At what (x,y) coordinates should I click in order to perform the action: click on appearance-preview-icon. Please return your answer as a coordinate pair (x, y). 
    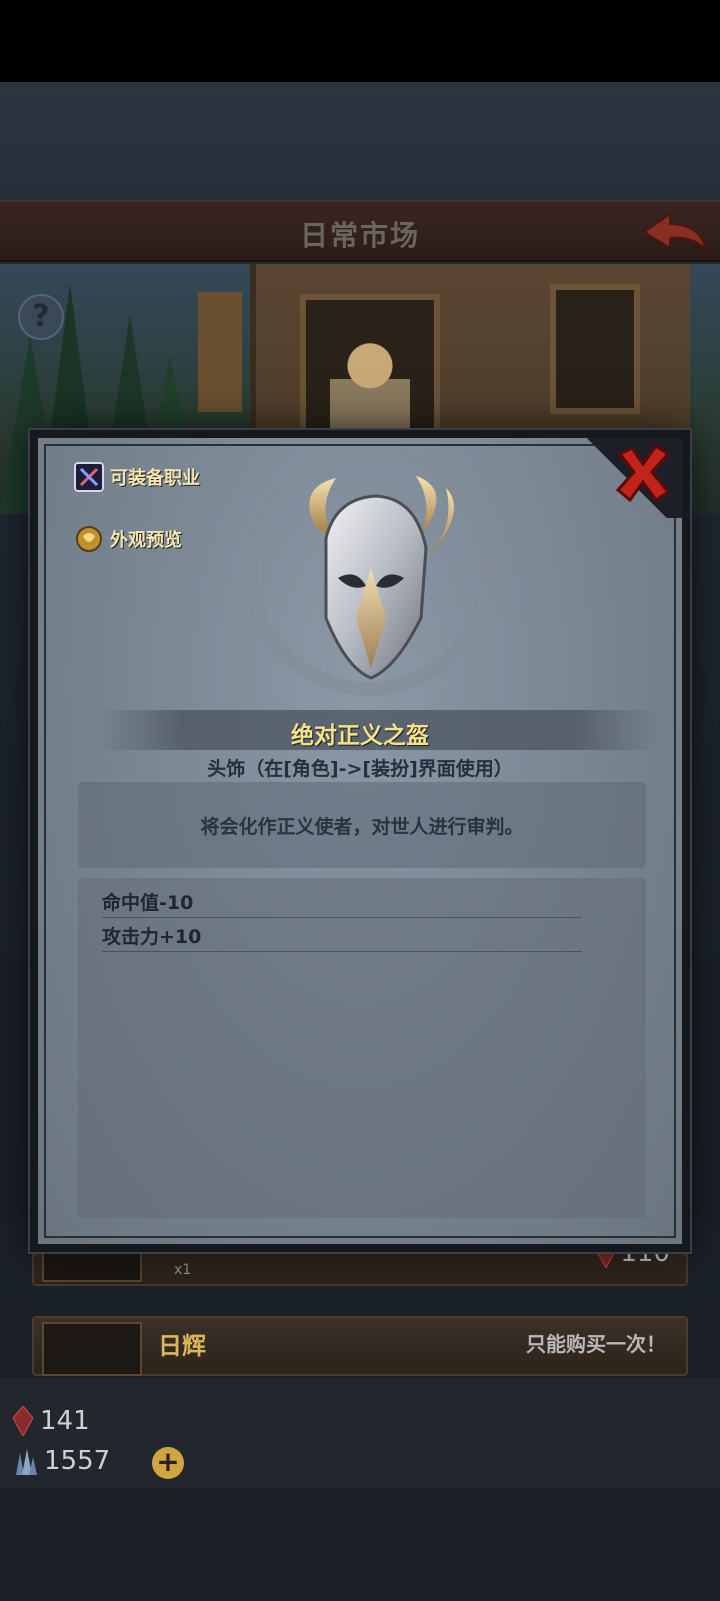
    Looking at the image, I should click on (89, 539).